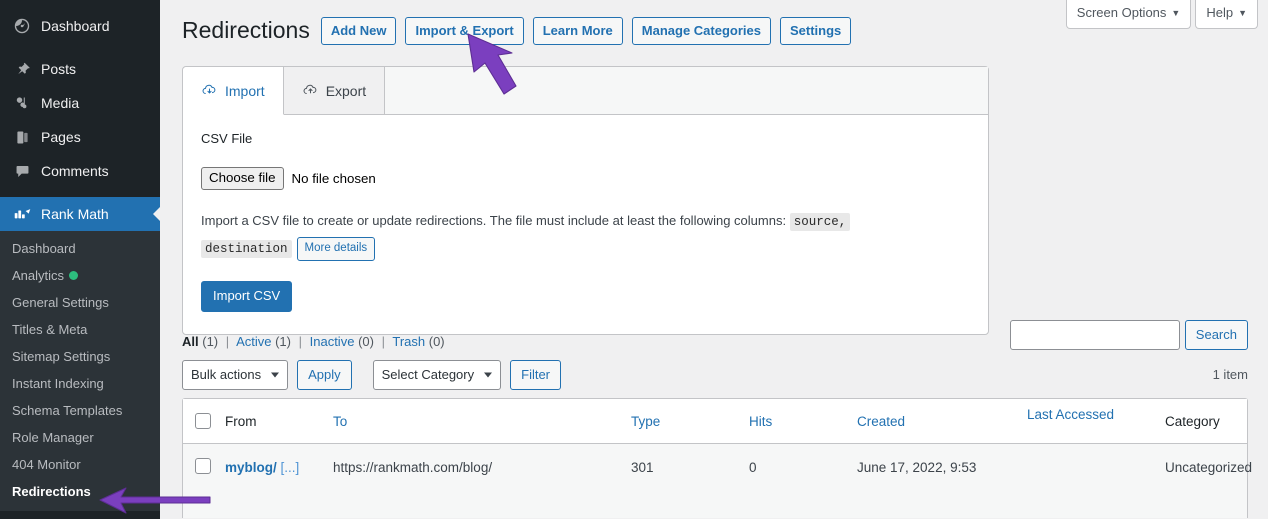  Describe the element at coordinates (797, 421) in the screenshot. I see `column-header-hits: Hits` at that location.